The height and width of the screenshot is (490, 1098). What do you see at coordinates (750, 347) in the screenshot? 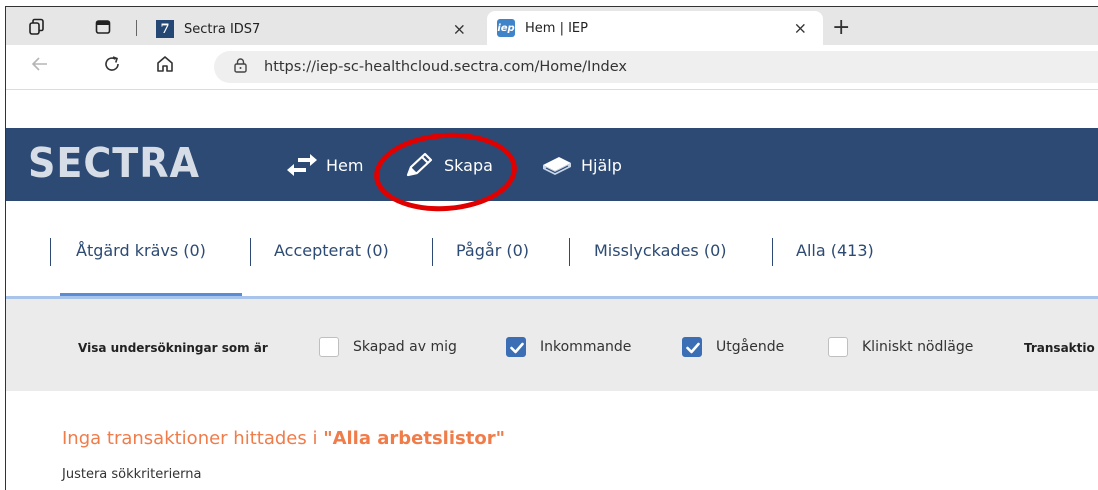
I see `checkbox-label: Utgående` at bounding box center [750, 347].